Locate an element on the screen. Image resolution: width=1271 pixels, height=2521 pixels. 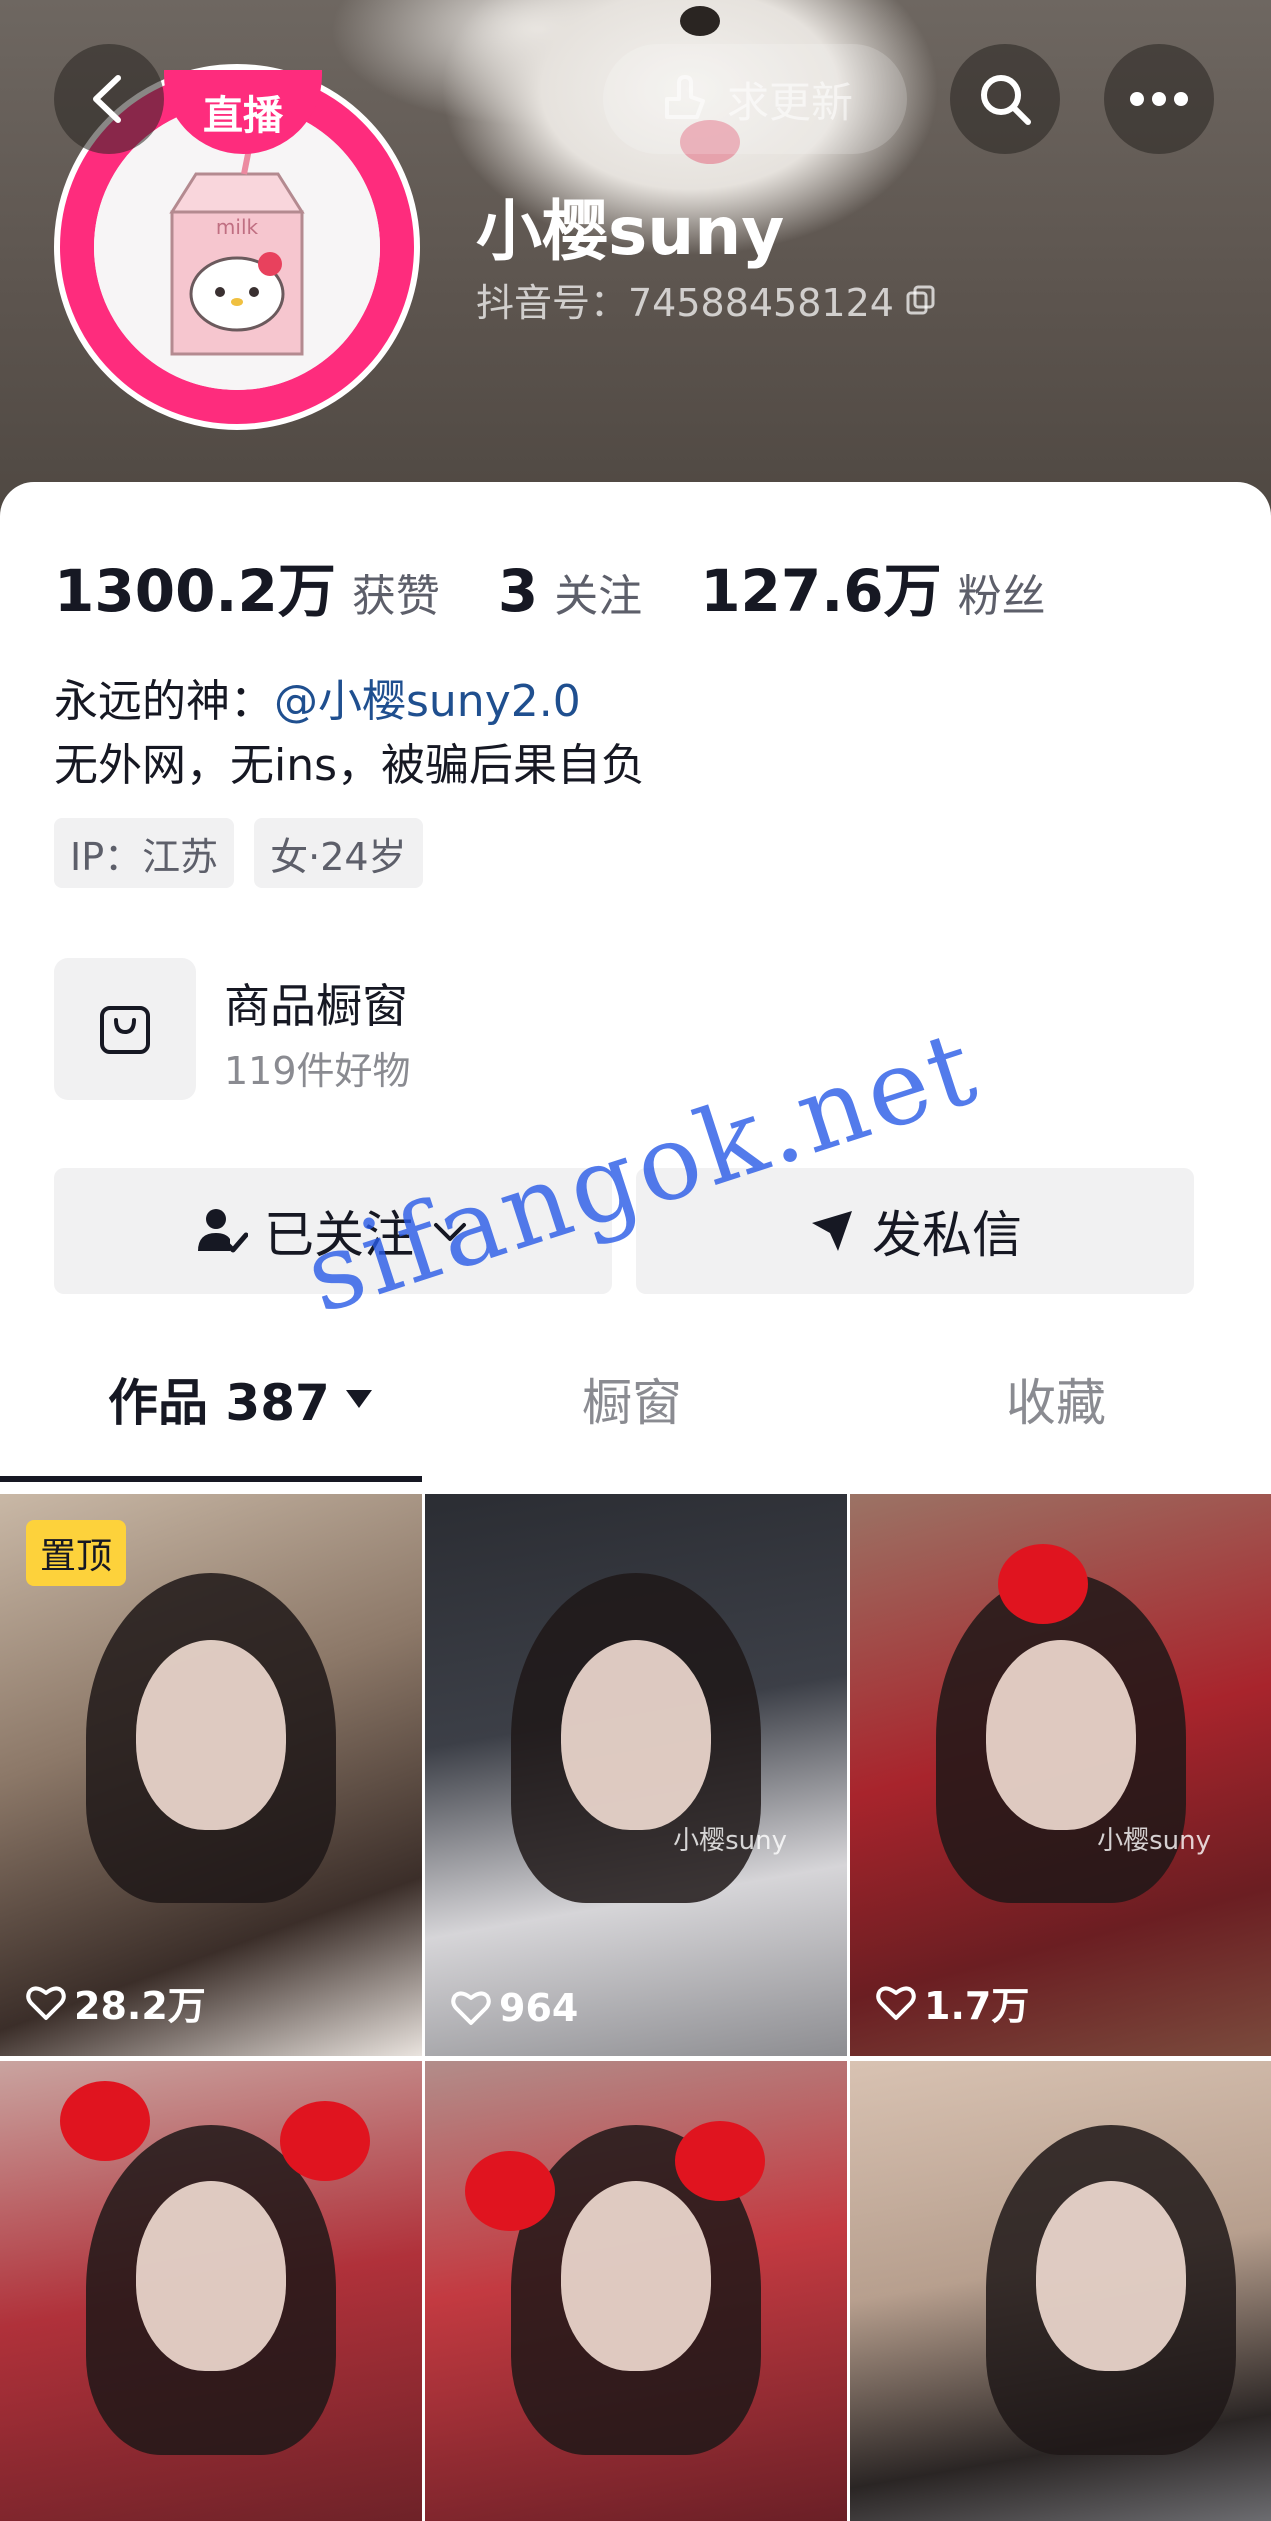
bio-line-1: 永远的神： is located at coordinates (164, 701).